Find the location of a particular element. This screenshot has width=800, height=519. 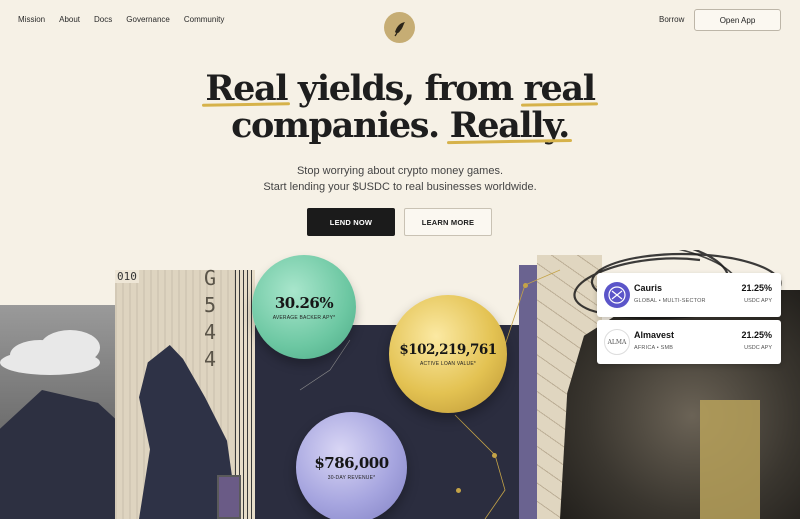

stat-caption: AVERAGE BACKER APY* is located at coordinates (304, 317).